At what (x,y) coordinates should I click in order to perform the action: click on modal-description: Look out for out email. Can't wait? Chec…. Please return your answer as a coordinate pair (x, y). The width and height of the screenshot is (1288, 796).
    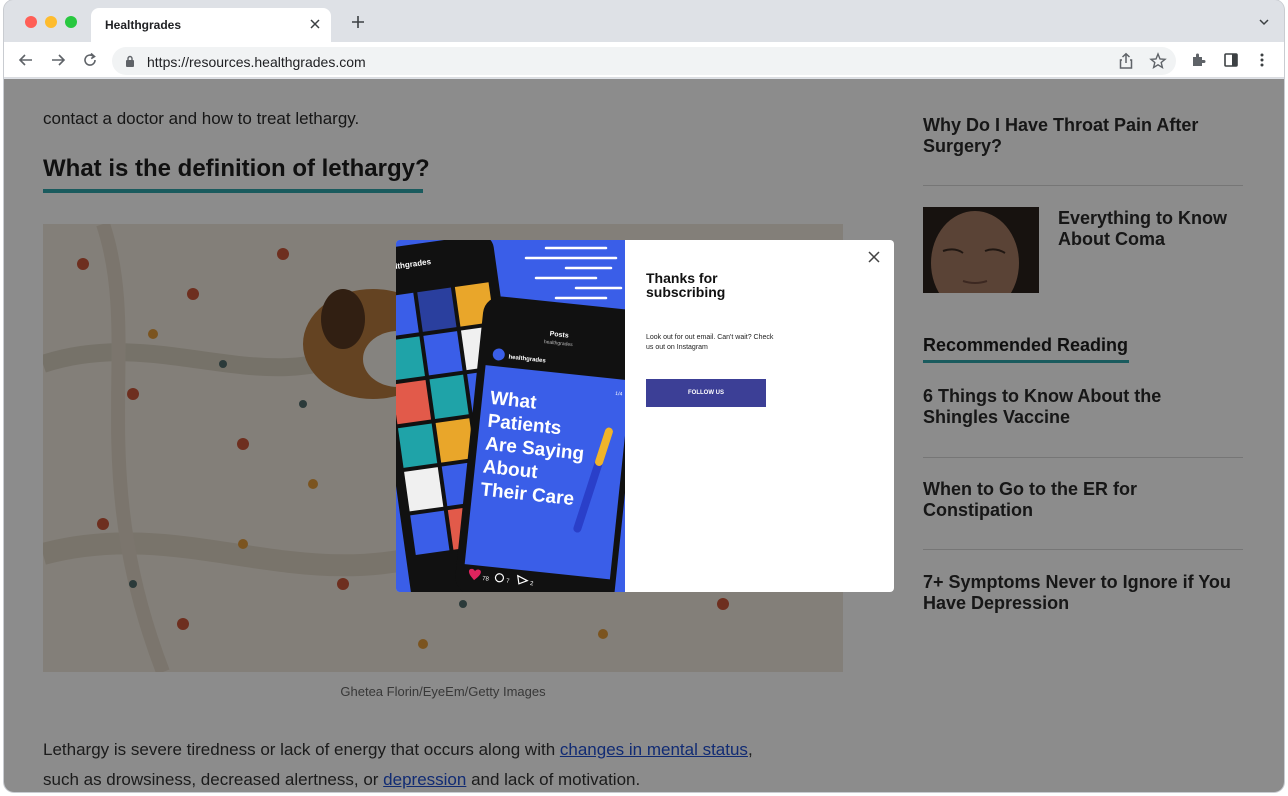
    Looking at the image, I should click on (710, 342).